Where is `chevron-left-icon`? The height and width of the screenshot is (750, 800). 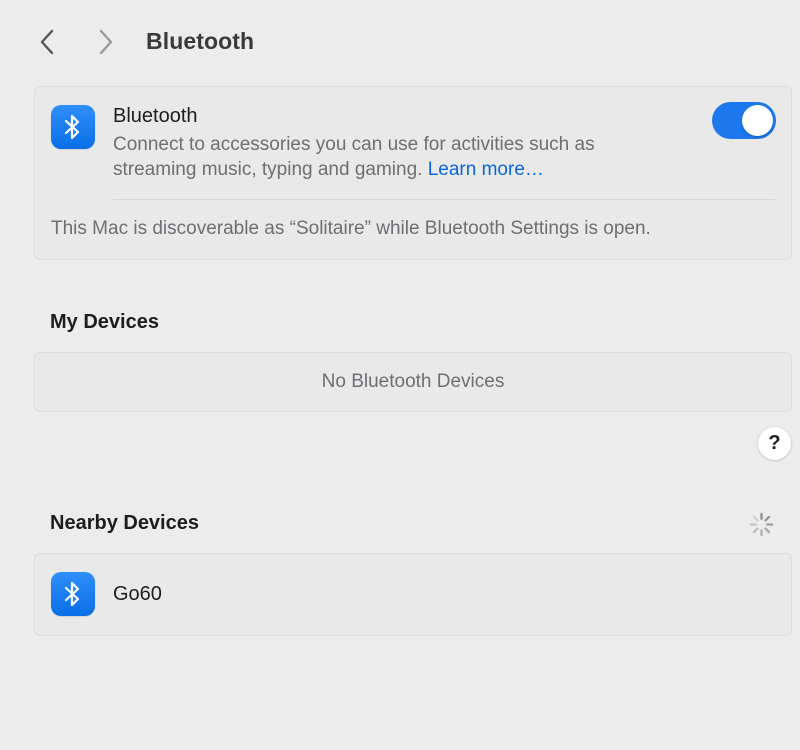
chevron-left-icon is located at coordinates (47, 42).